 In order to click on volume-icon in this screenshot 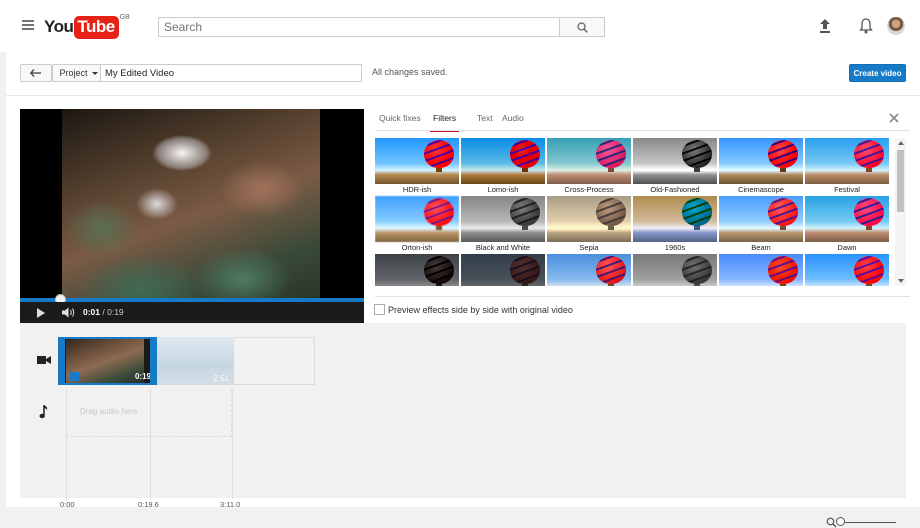, I will do `click(69, 312)`.